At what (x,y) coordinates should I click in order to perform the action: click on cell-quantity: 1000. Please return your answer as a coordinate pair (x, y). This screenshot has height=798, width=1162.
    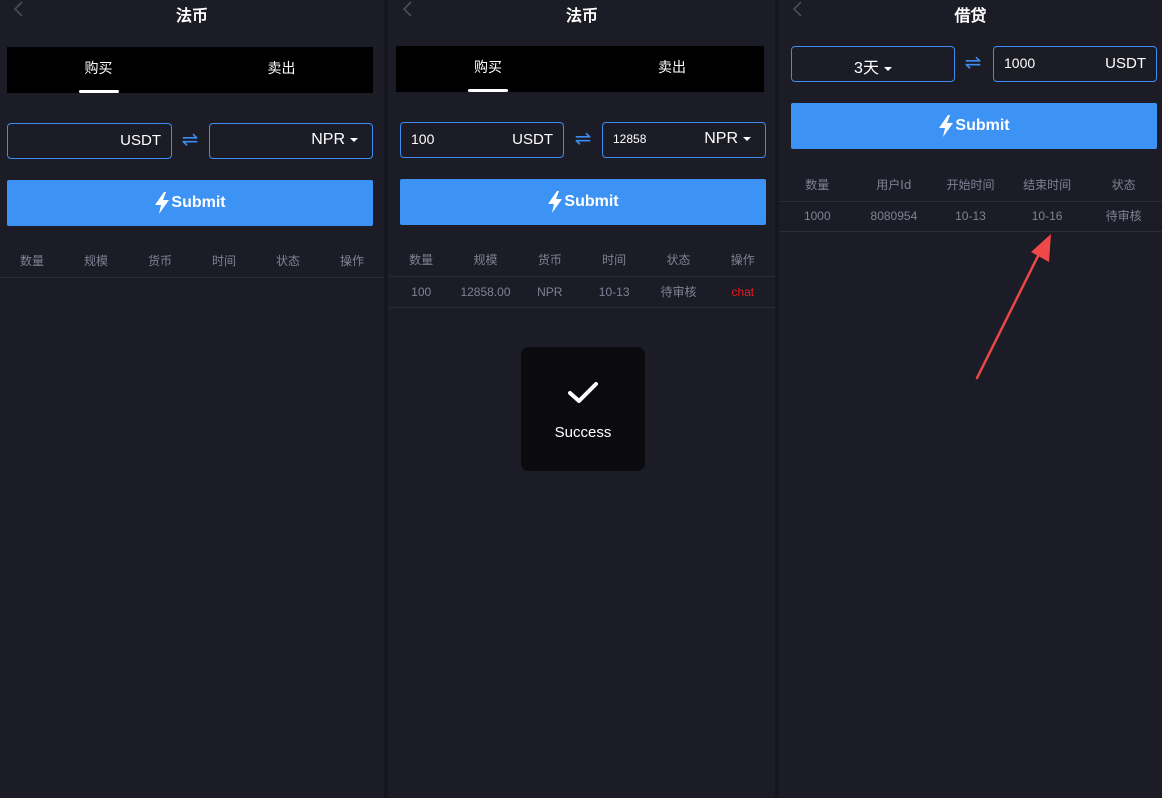
    Looking at the image, I should click on (817, 216).